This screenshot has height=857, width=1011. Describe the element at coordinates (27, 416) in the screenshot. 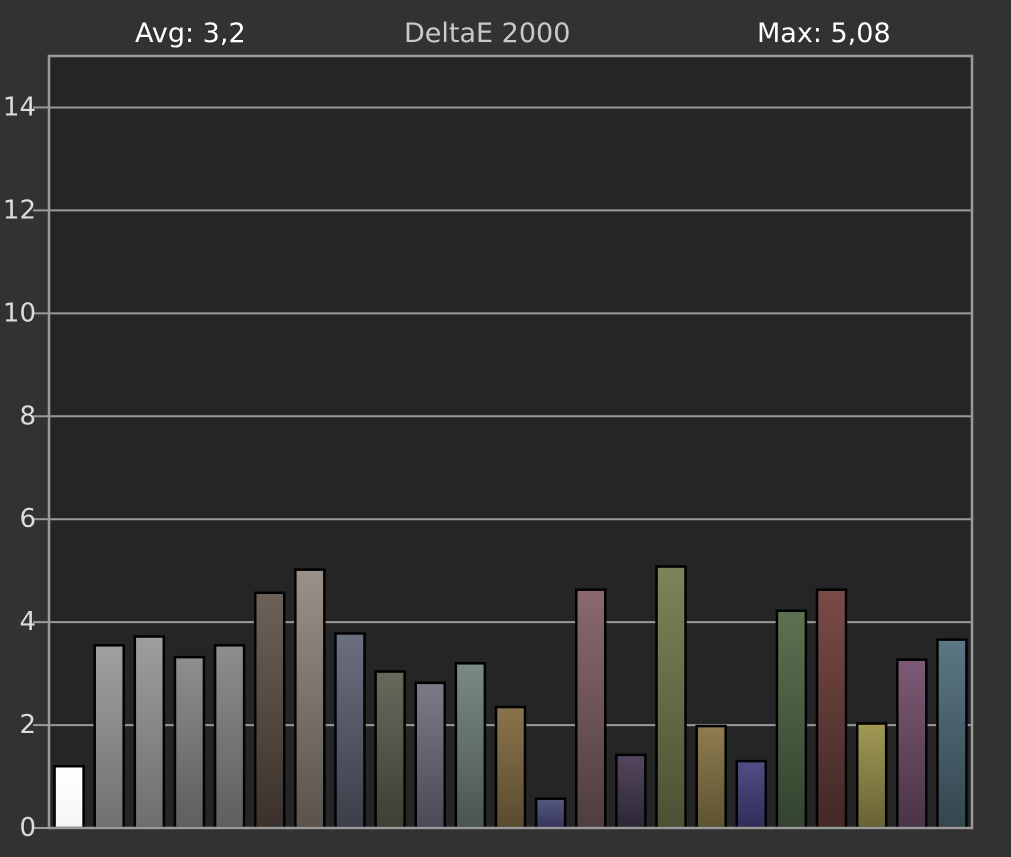

I see `y-tick-label: 8` at that location.